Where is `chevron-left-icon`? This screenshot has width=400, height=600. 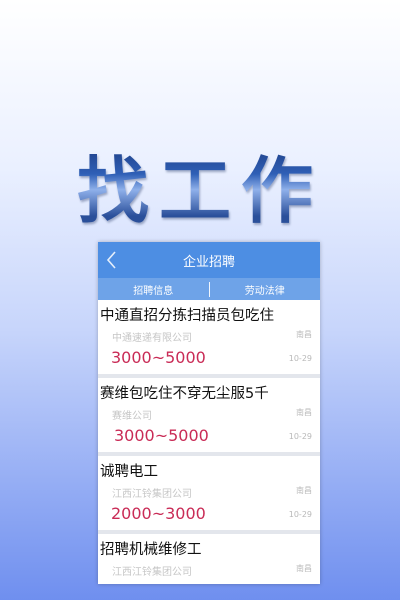
chevron-left-icon is located at coordinates (112, 260).